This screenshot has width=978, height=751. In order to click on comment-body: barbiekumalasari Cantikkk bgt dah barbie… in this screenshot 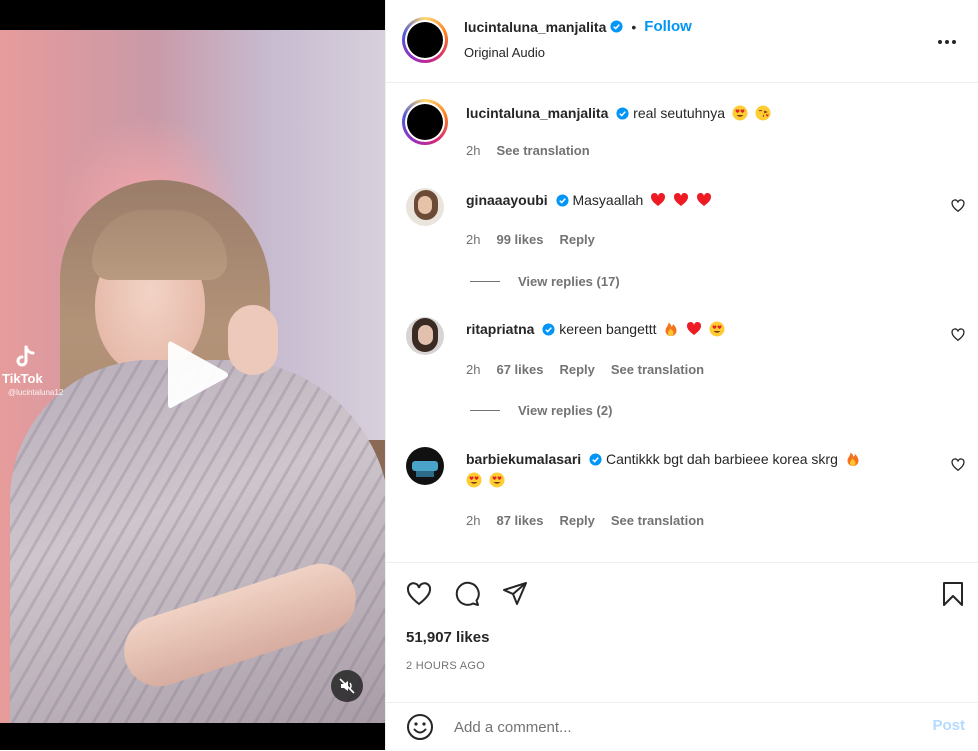, I will do `click(696, 470)`.